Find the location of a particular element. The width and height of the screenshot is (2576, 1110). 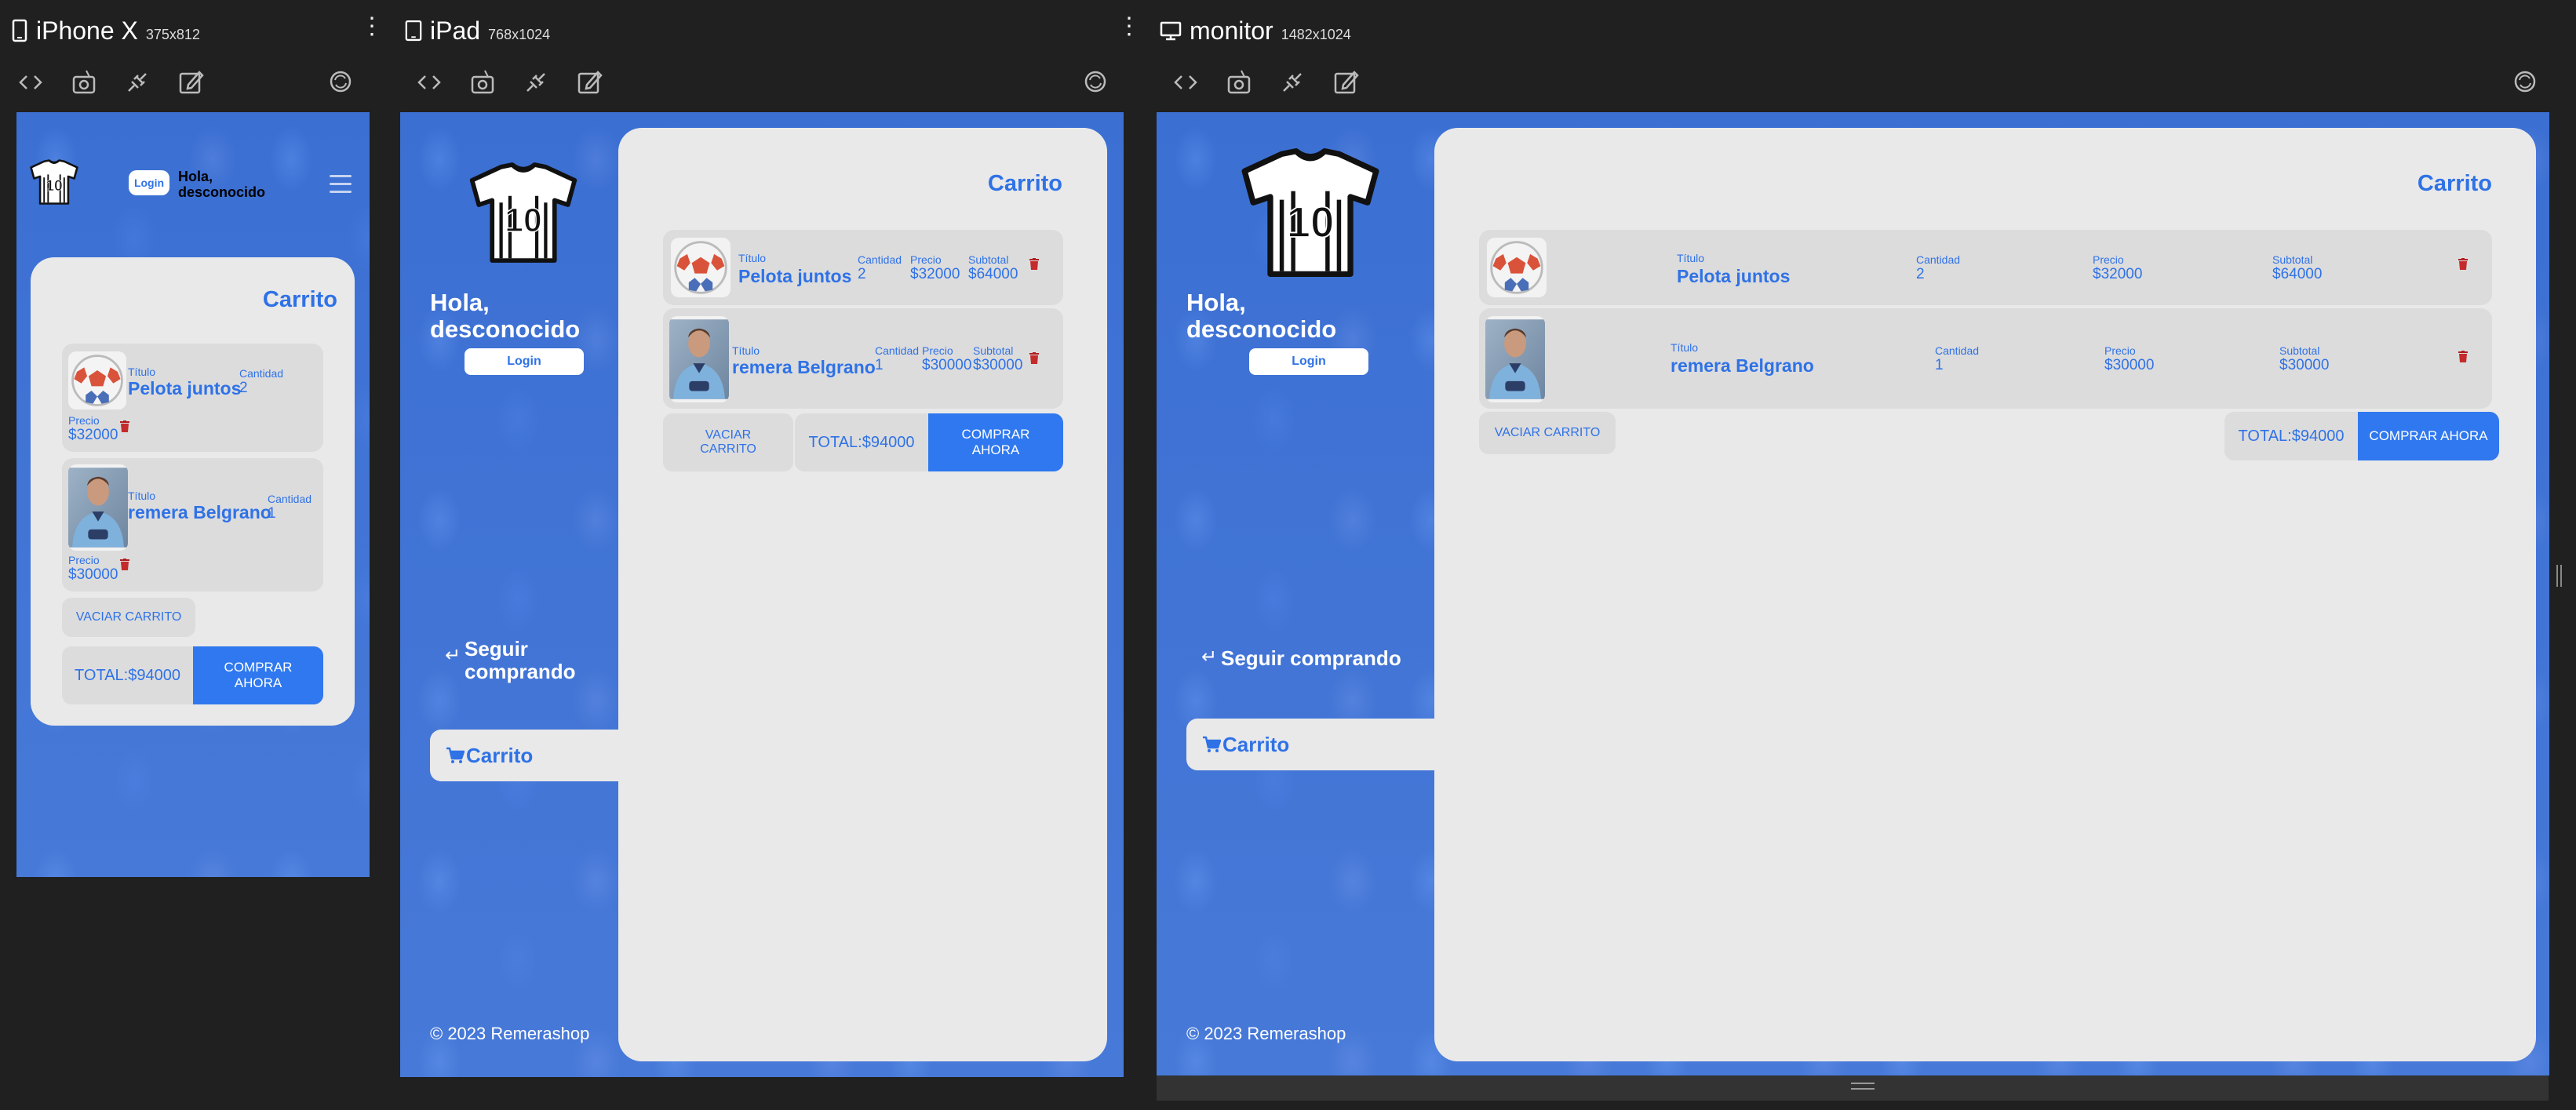

device-name: iPhone X is located at coordinates (87, 31).